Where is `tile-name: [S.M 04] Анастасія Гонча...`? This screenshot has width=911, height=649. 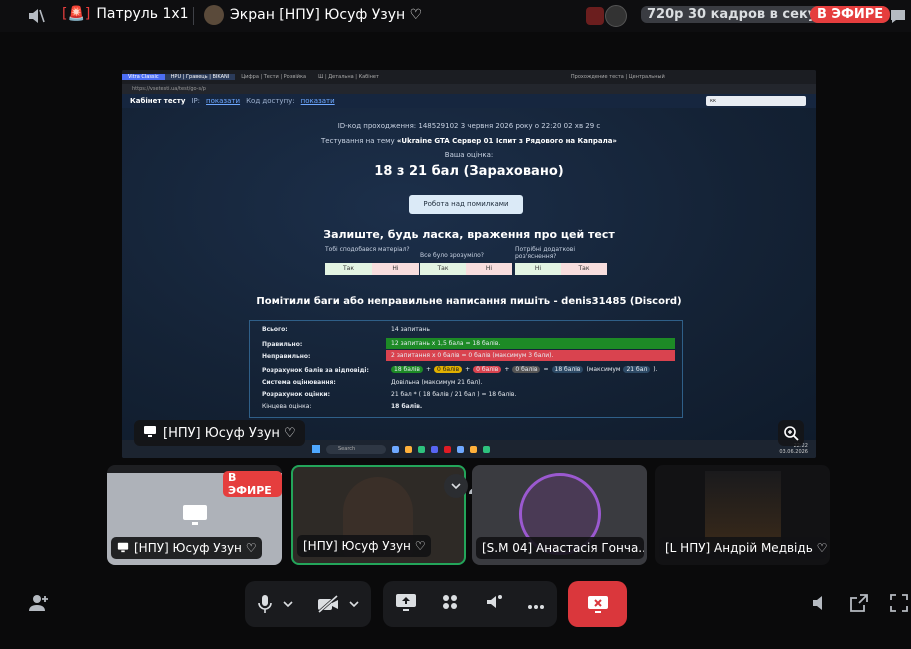 tile-name: [S.M 04] Анастасія Гонча... is located at coordinates (563, 548).